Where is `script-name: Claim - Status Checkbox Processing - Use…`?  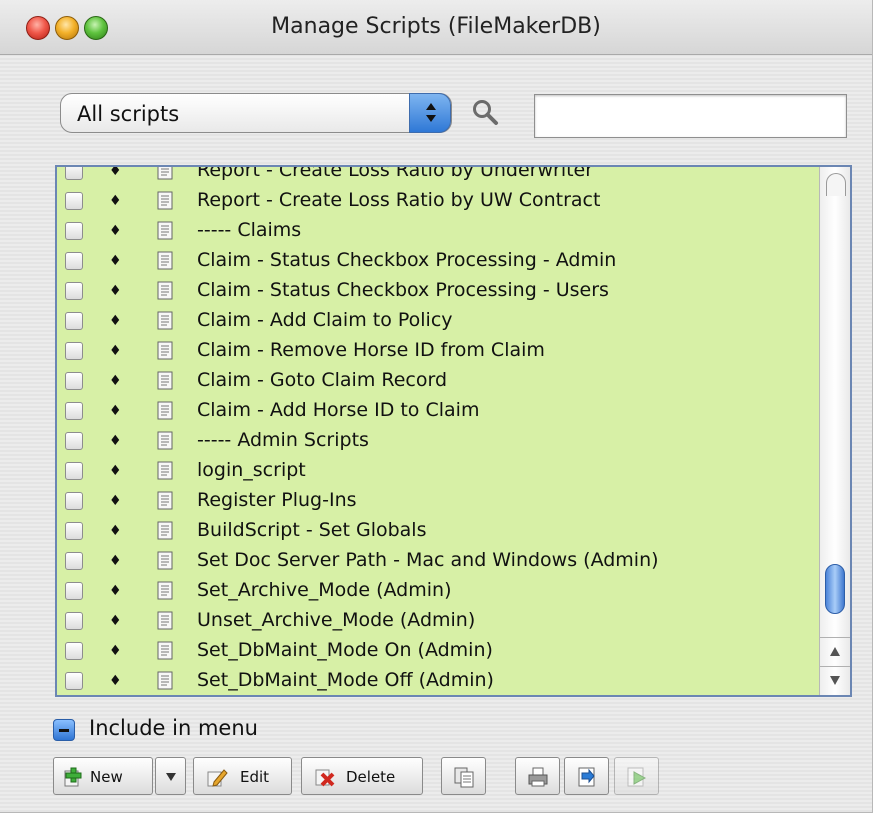
script-name: Claim - Status Checkbox Processing - Use… is located at coordinates (403, 290).